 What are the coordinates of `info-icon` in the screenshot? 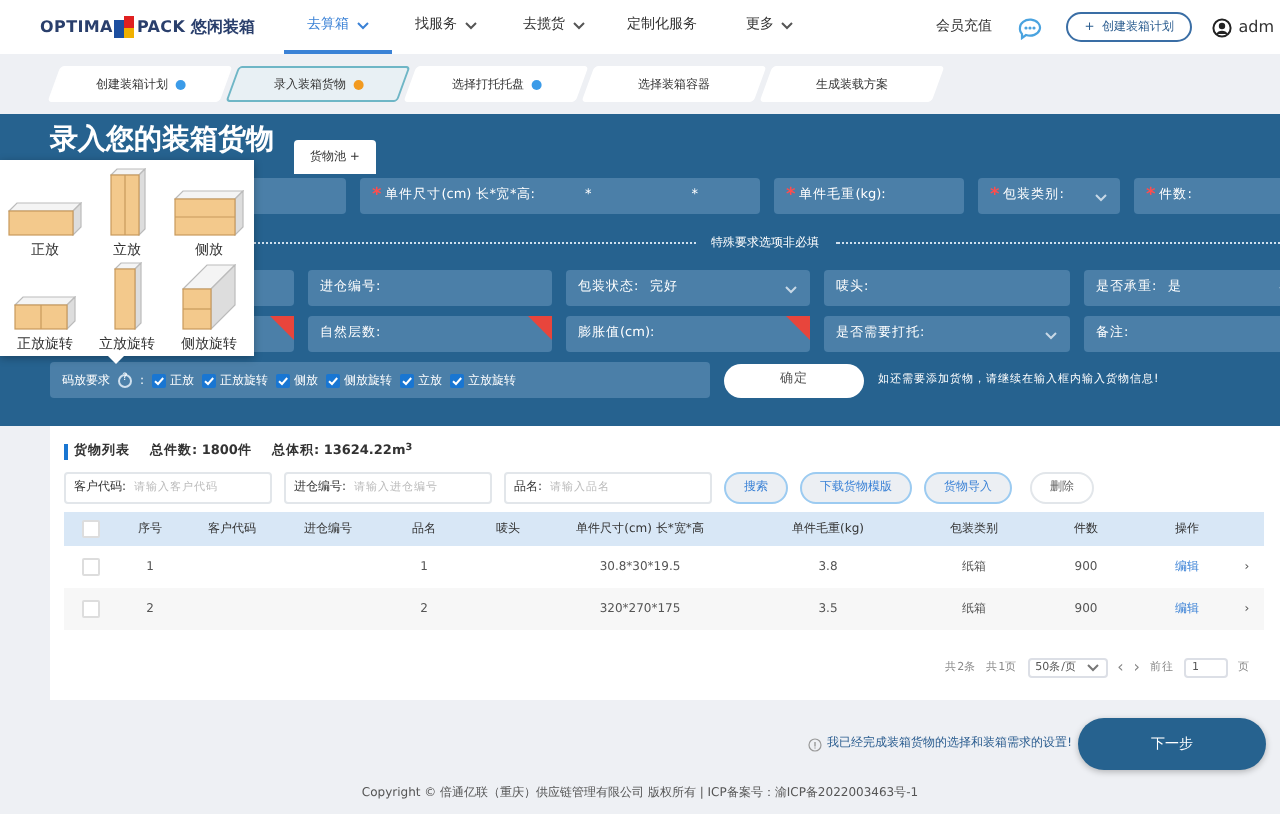 It's located at (814, 744).